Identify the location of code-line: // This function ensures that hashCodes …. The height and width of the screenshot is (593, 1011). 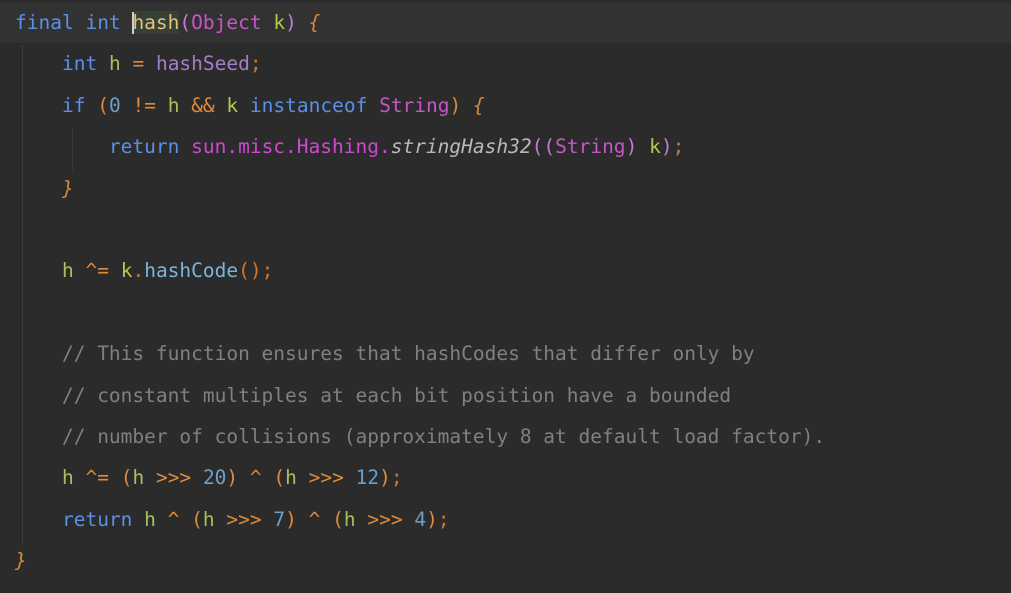
(505, 353).